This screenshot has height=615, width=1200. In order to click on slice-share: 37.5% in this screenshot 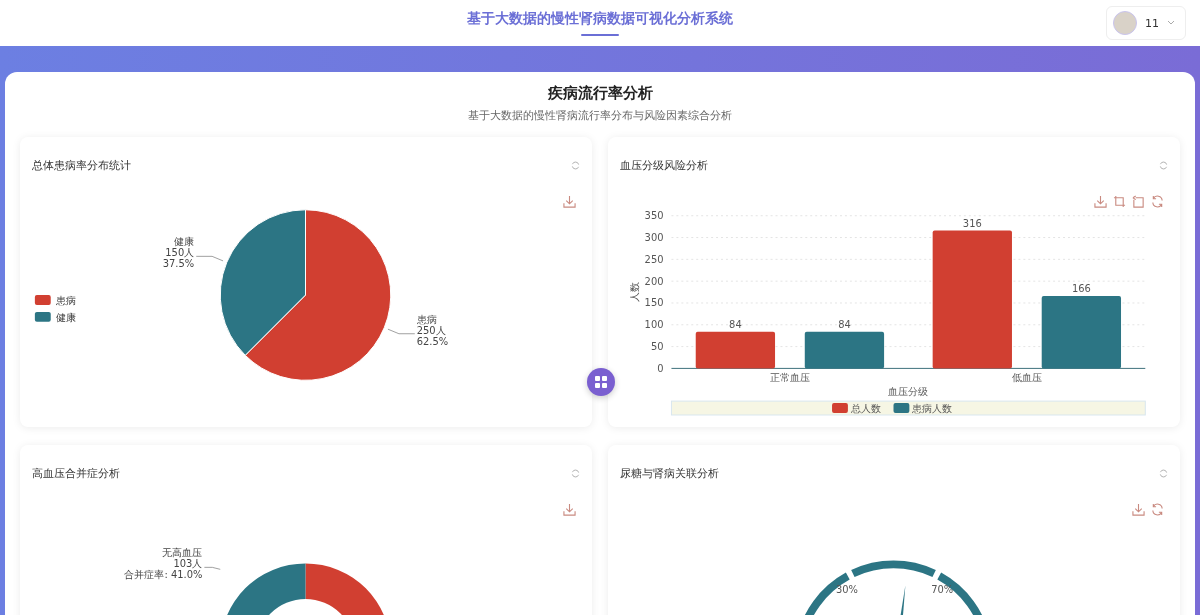, I will do `click(178, 264)`.